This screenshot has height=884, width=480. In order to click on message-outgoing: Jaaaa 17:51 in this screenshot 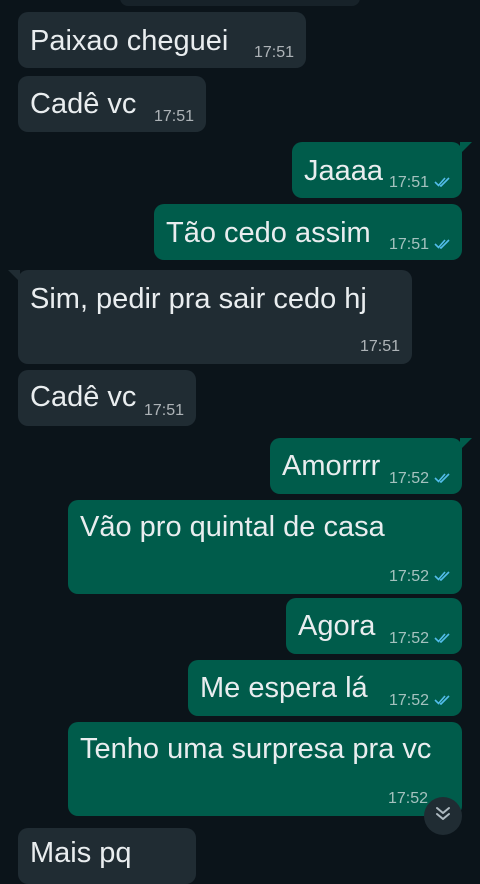, I will do `click(382, 170)`.